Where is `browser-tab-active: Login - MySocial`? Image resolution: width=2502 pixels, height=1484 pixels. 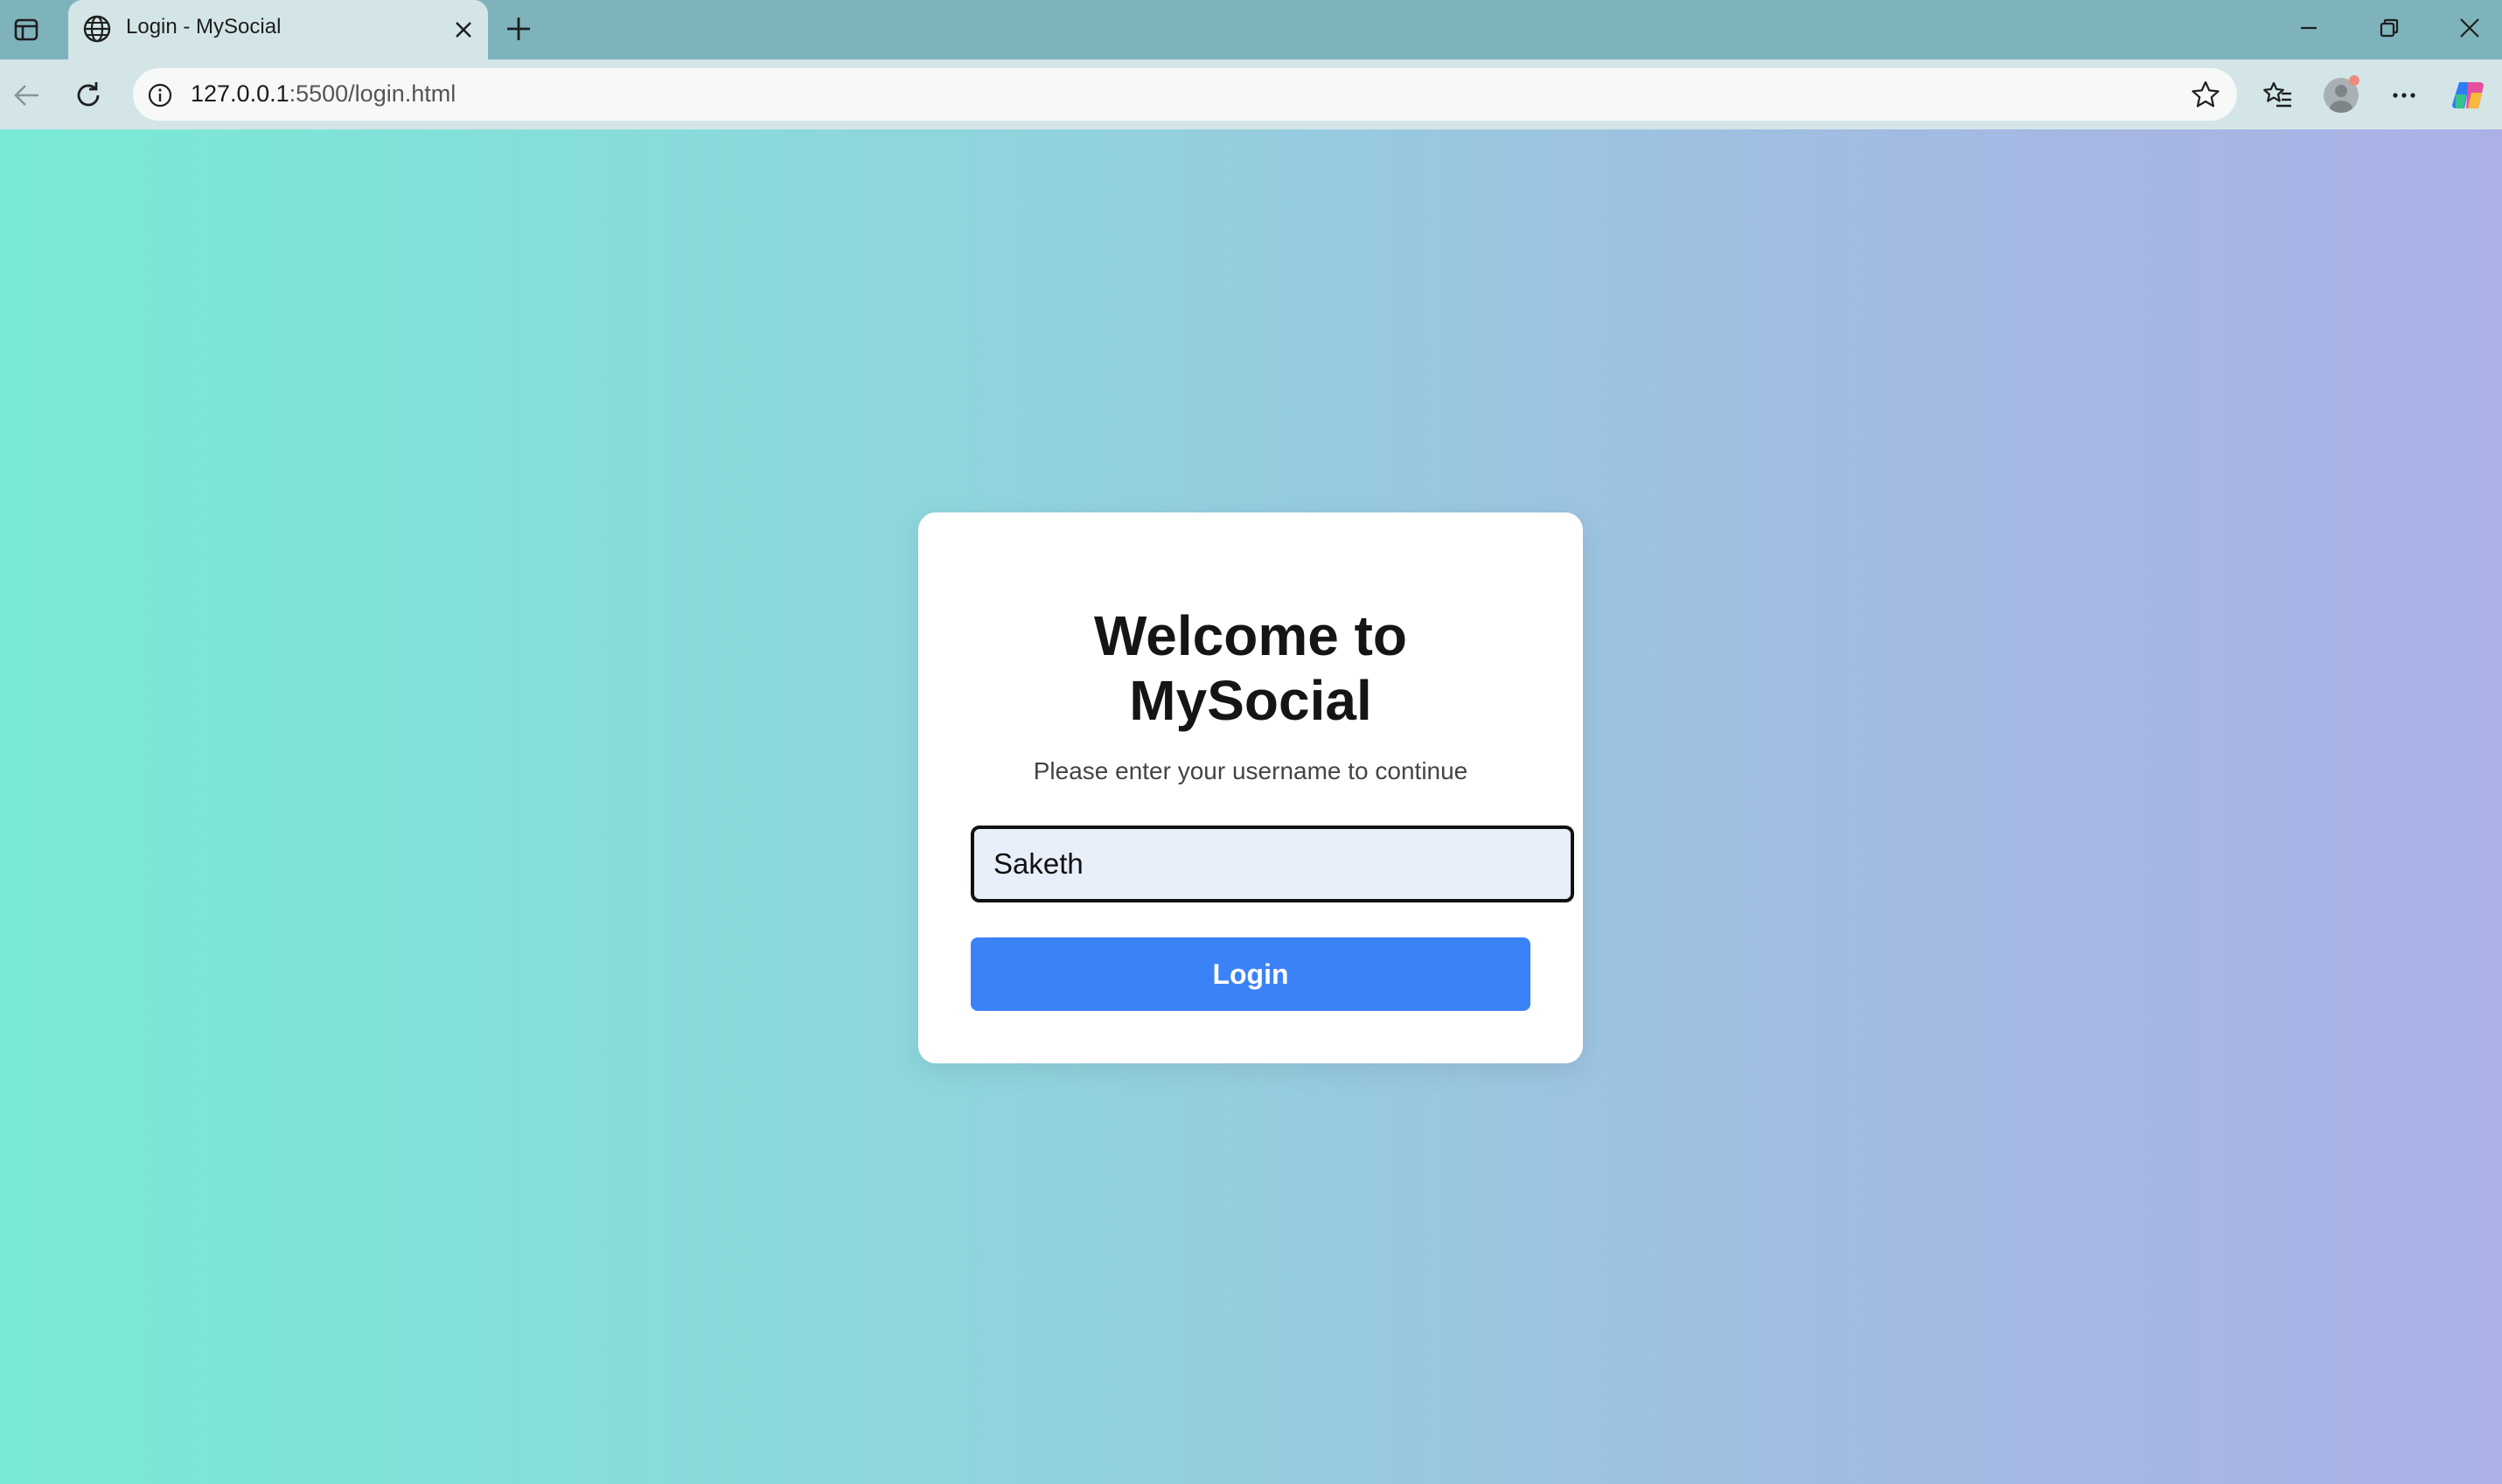
browser-tab-active: Login - MySocial is located at coordinates (278, 29).